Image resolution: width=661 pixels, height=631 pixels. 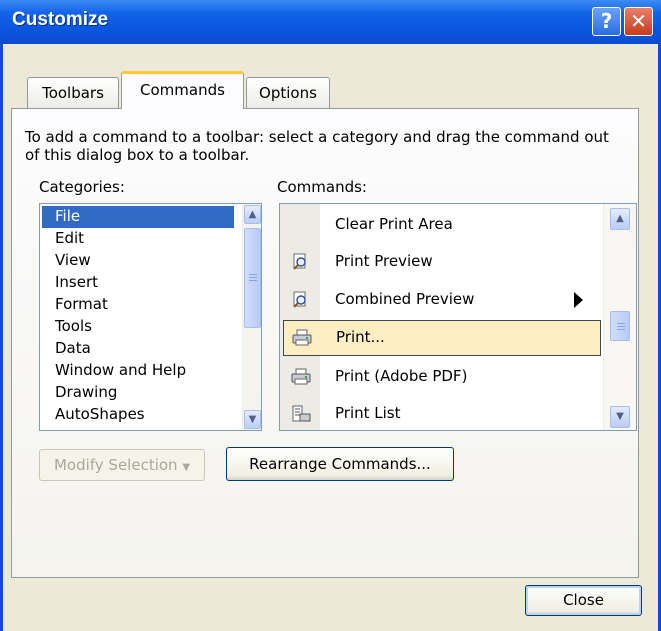 I want to click on command-item-combined-preview: Combined Preview, so click(x=441, y=300).